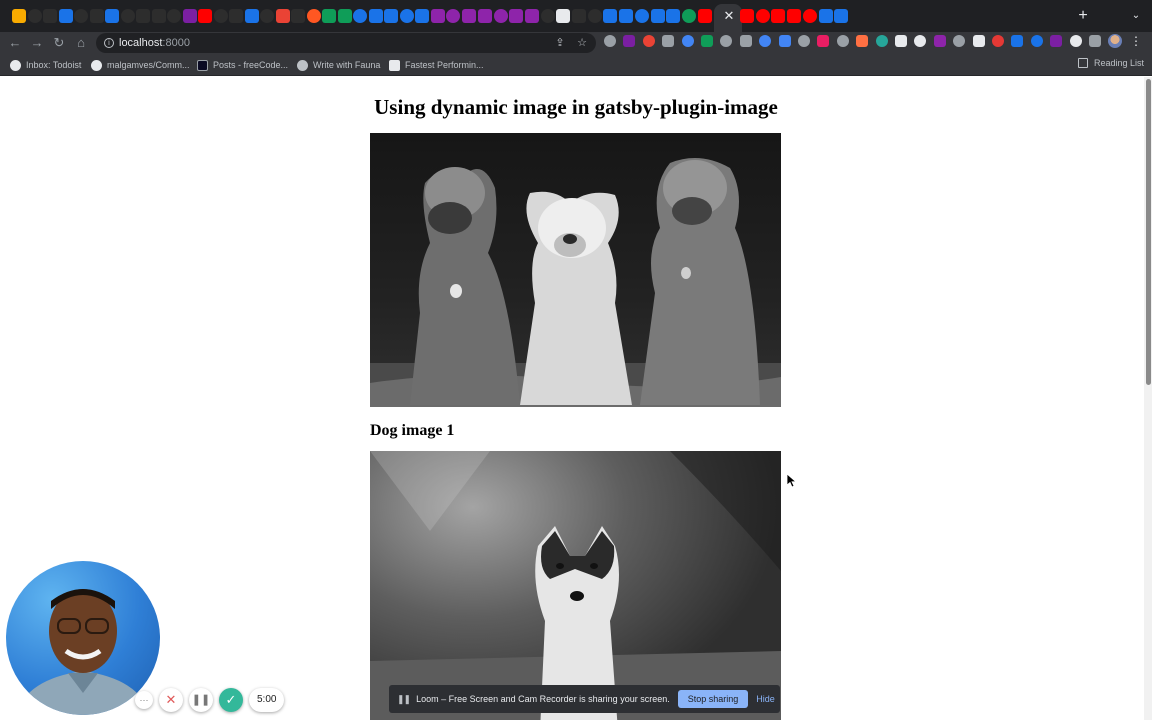 This screenshot has width=1152, height=720. I want to click on drag-handle-icon: ❚❚, so click(404, 699).